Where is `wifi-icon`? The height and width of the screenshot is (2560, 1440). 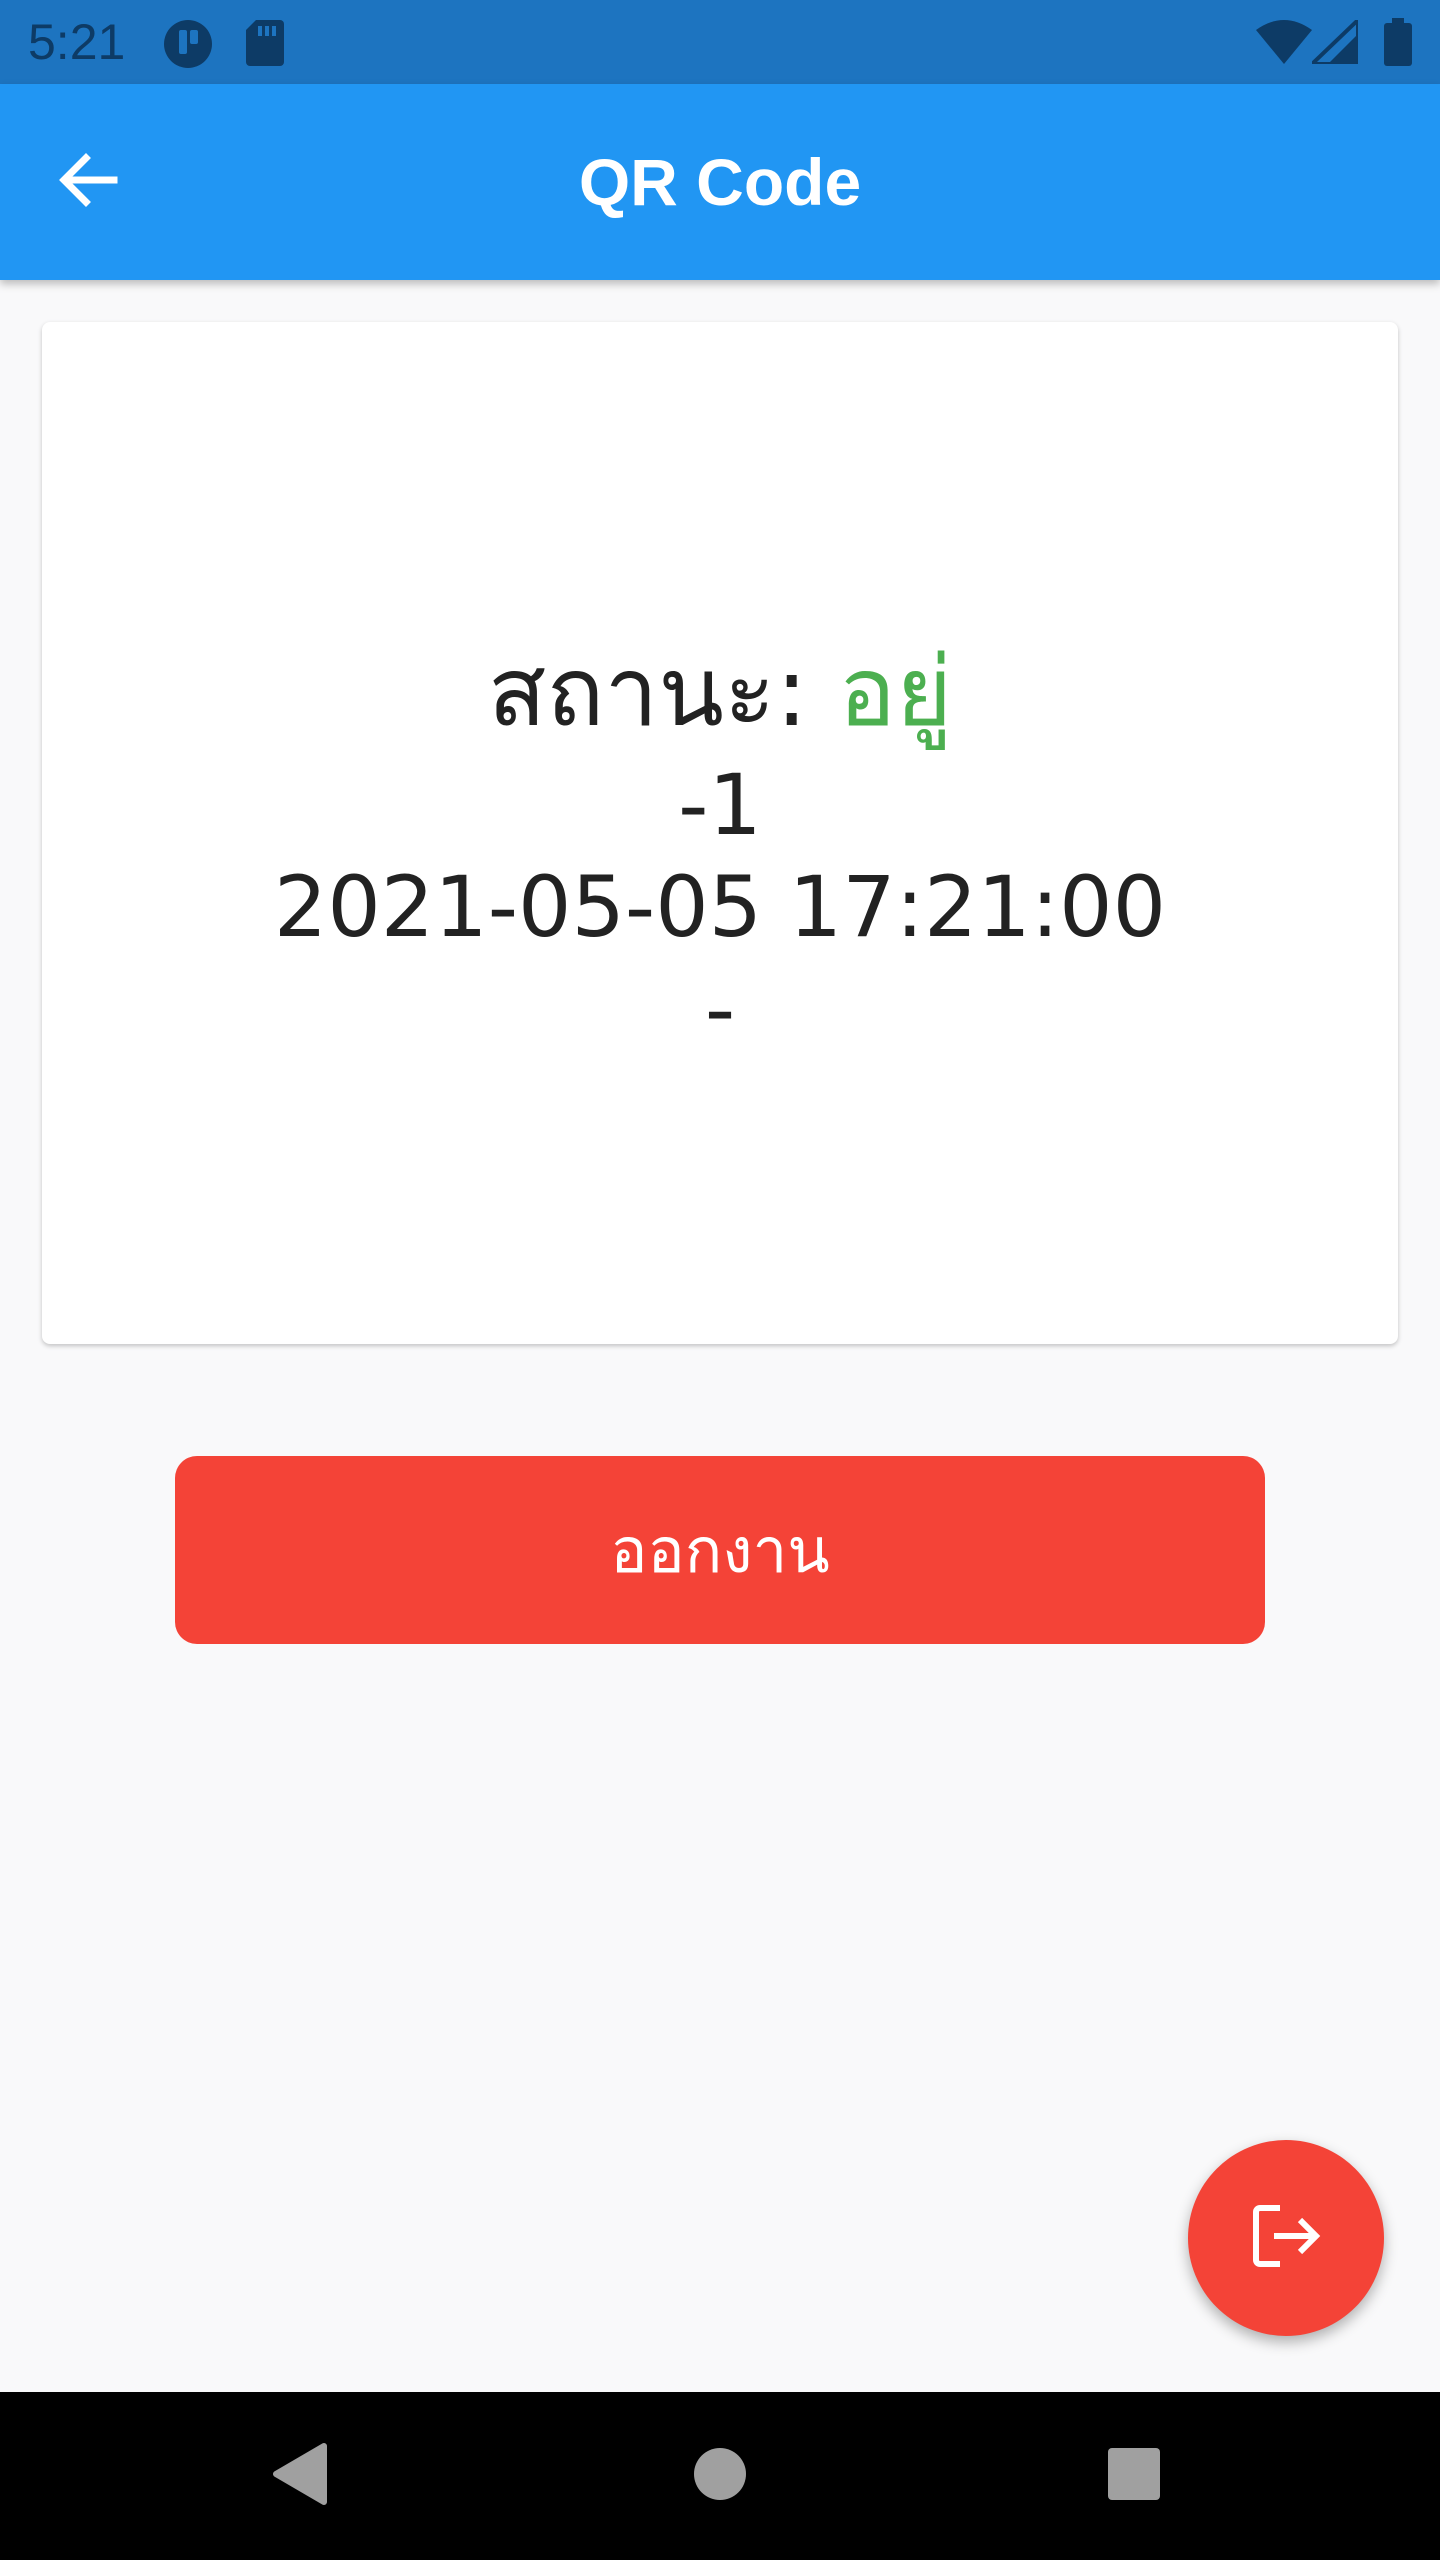 wifi-icon is located at coordinates (1284, 44).